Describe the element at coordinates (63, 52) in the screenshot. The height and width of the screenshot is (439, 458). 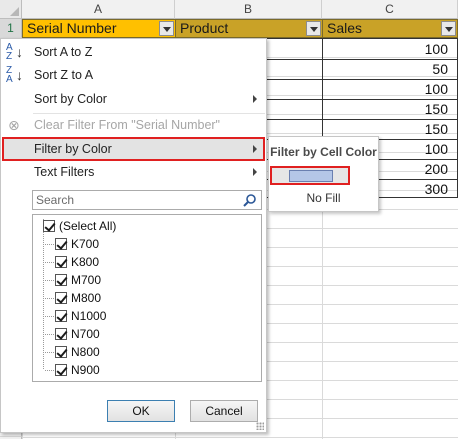
I see `menu-item-label: Sort A to Z` at that location.